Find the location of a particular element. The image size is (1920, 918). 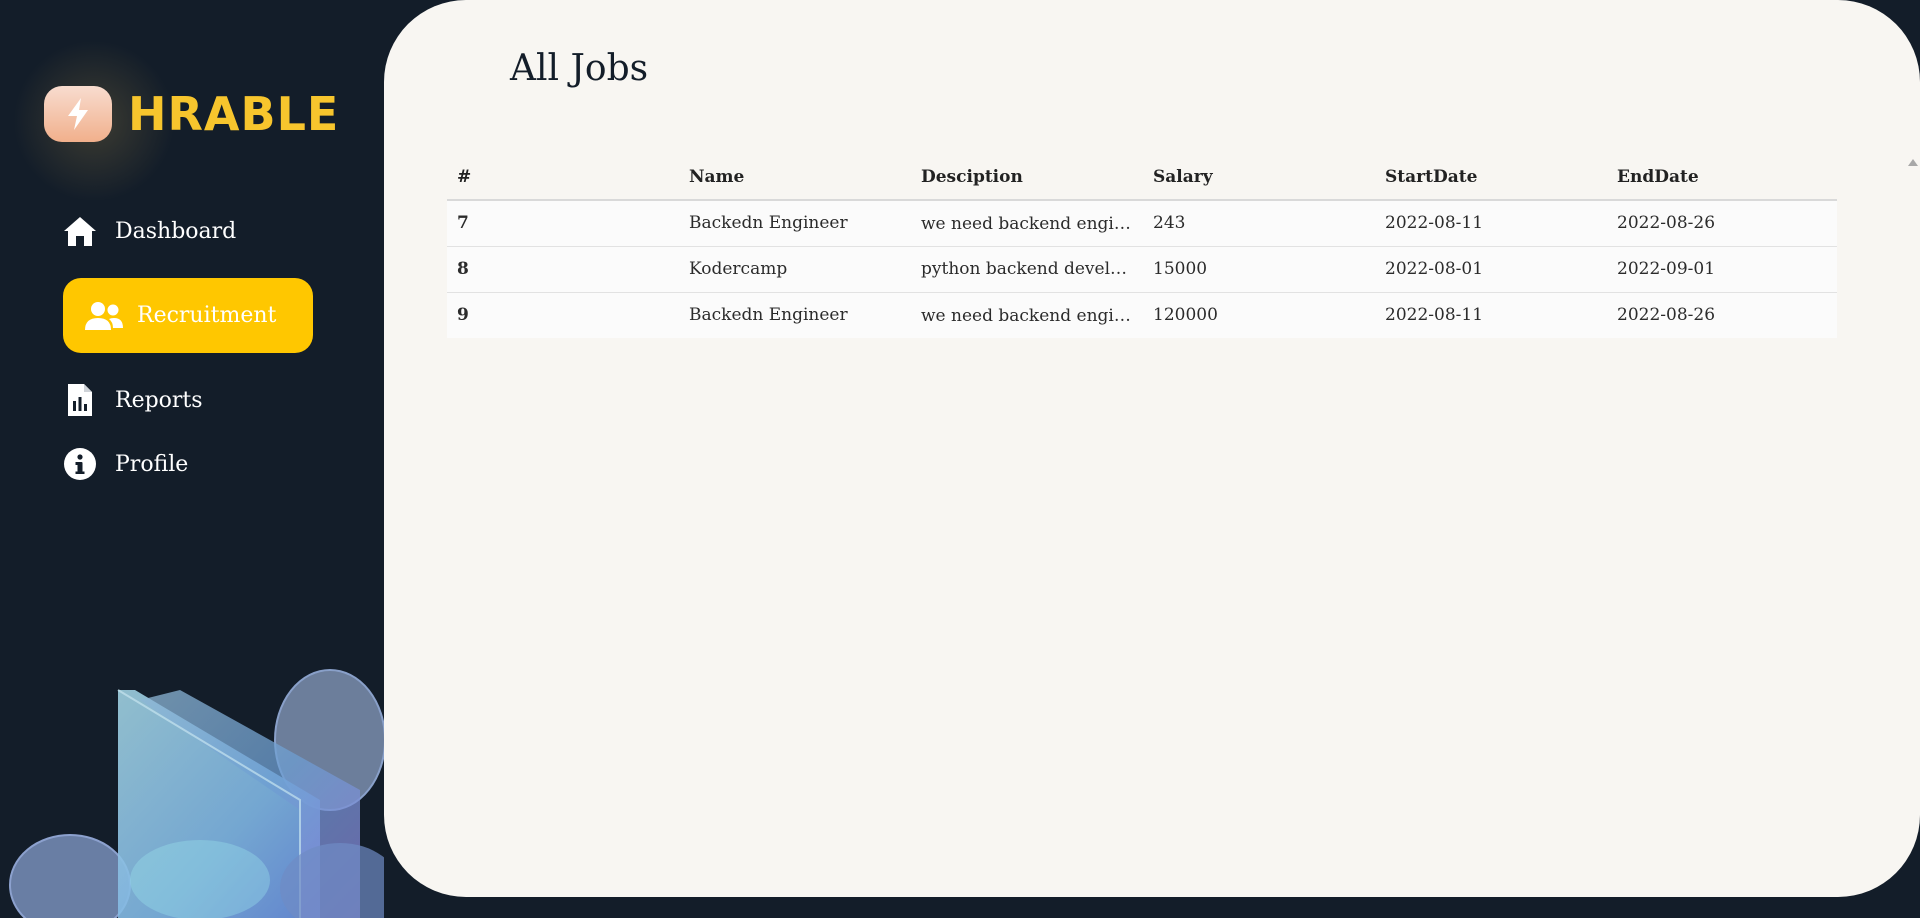

brand-logo: HRABLE is located at coordinates (172, 121).